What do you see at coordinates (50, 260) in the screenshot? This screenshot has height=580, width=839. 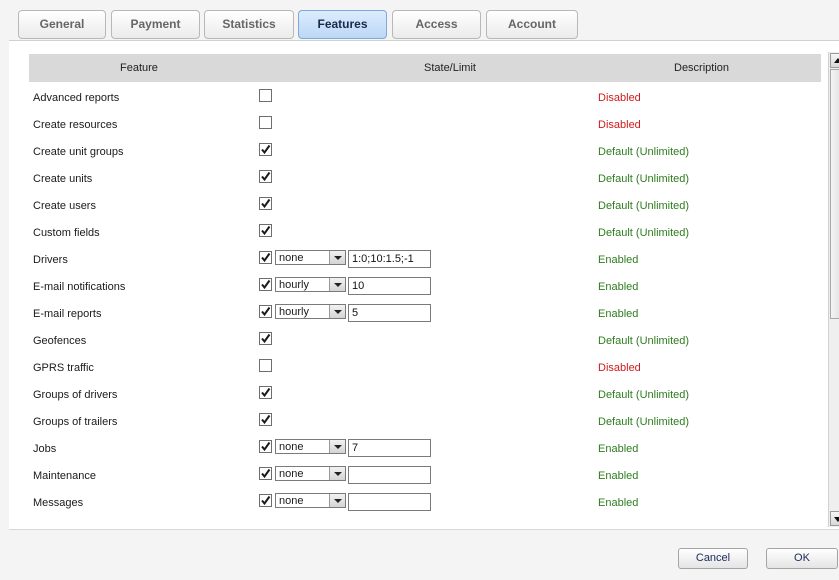 I see `feature-name: Drivers` at bounding box center [50, 260].